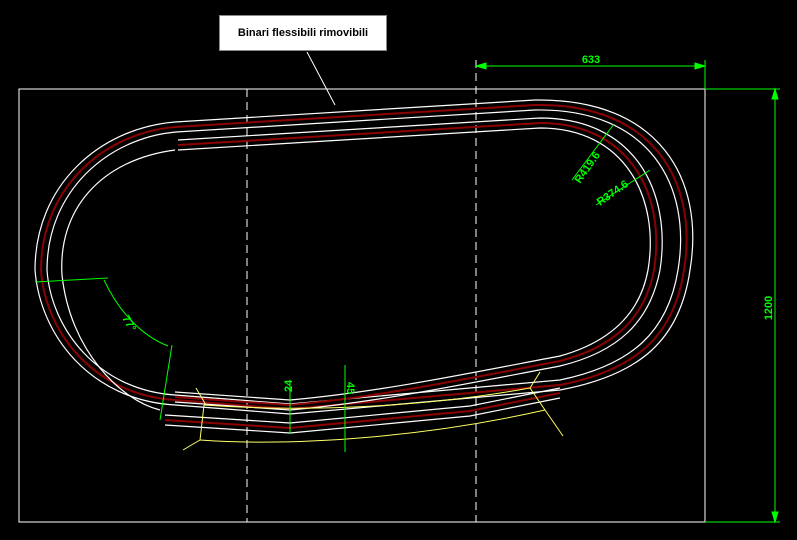 The width and height of the screenshot is (797, 540). Describe the element at coordinates (769, 308) in the screenshot. I see `dim-1200-label: 1200` at that location.